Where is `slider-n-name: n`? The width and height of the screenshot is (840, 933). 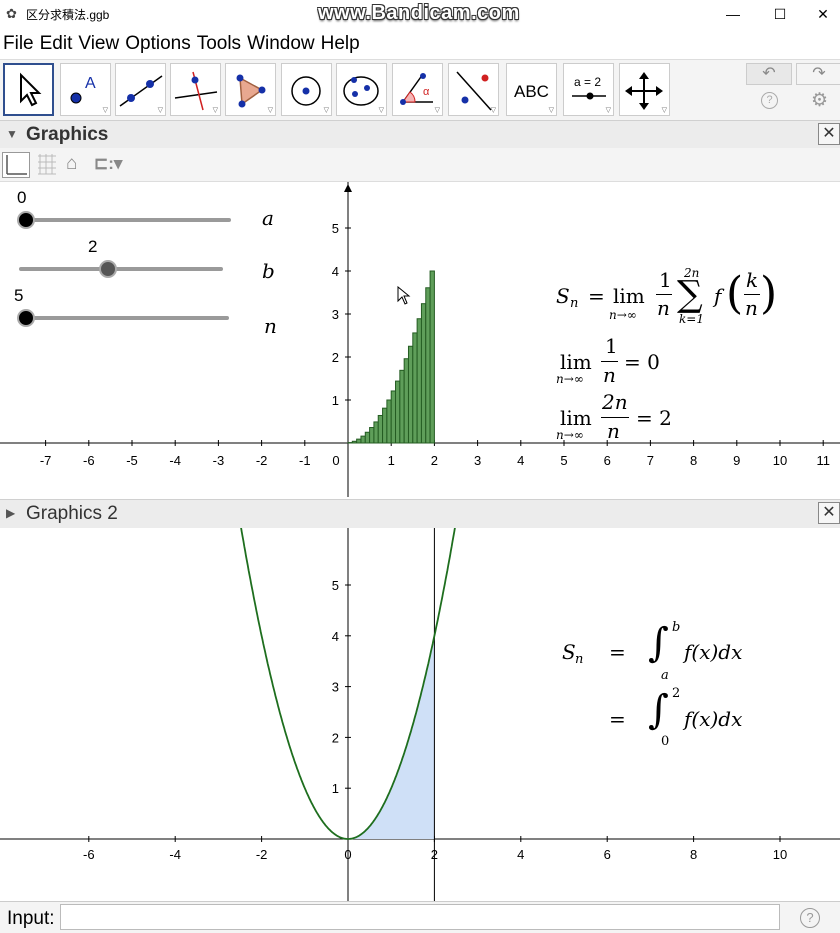
slider-n-name: n is located at coordinates (270, 326).